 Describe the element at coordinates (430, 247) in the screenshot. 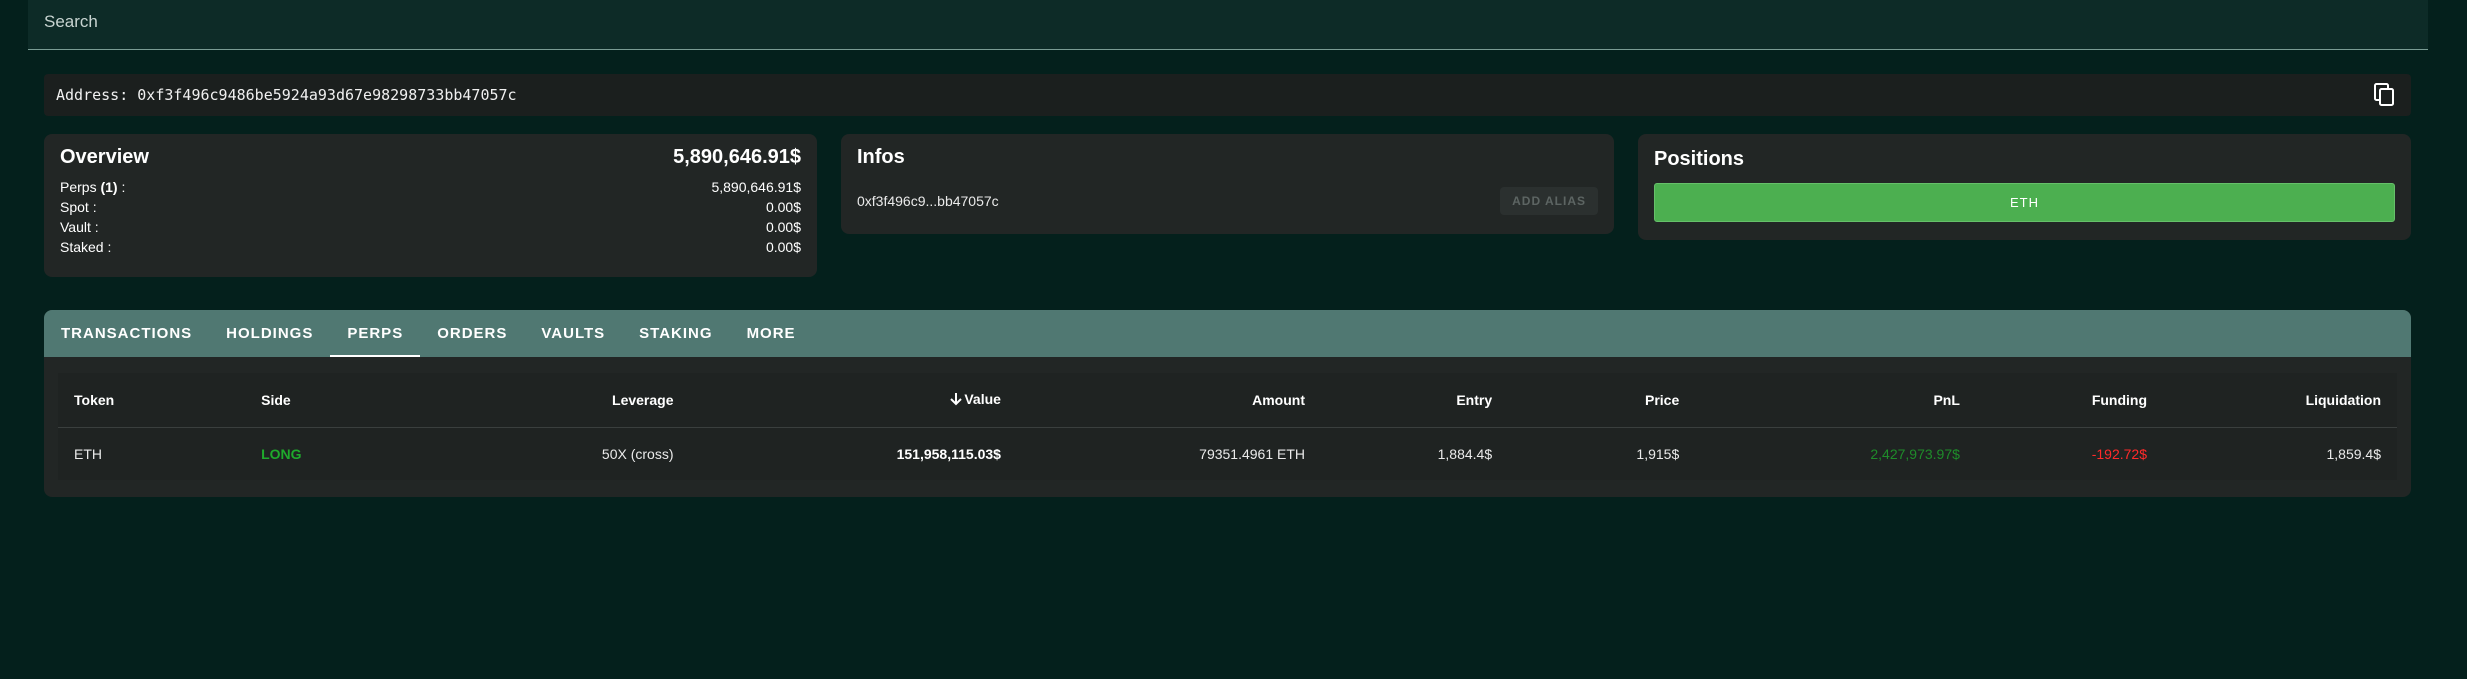

I see `overview-row-staked: Staked : 0.00$` at that location.